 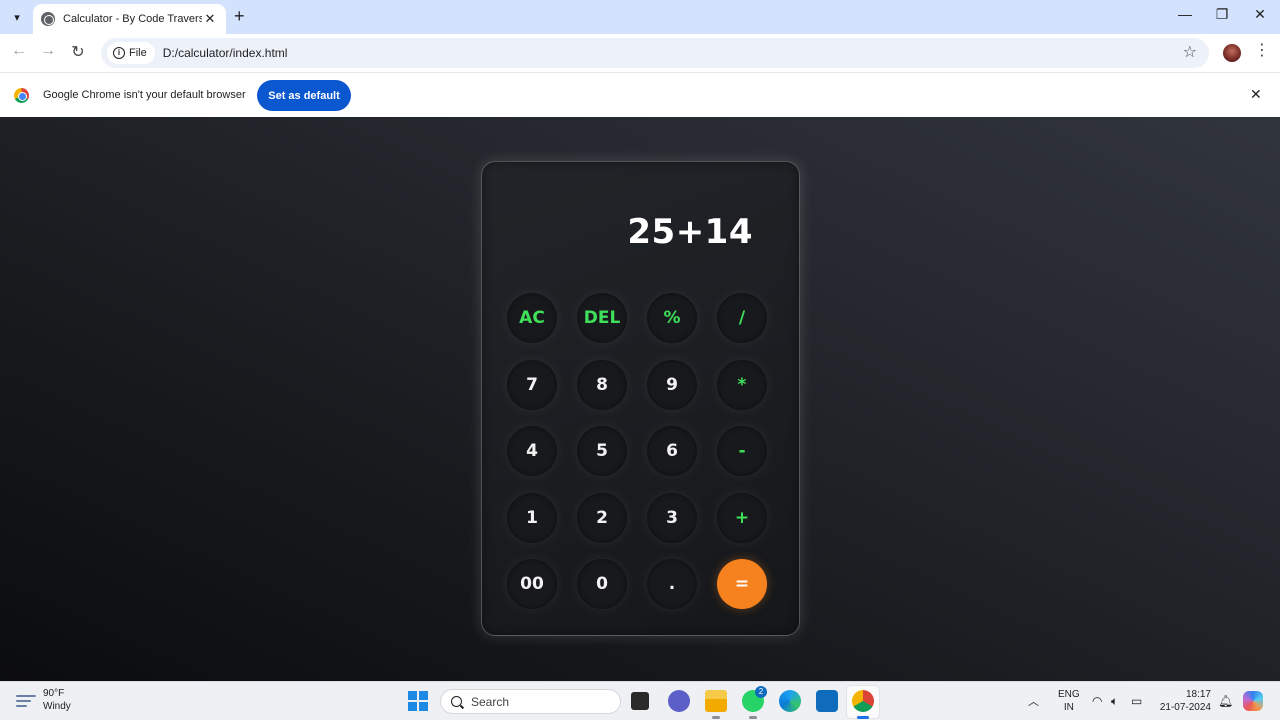 I want to click on set-default-button: Set as default, so click(x=304, y=95).